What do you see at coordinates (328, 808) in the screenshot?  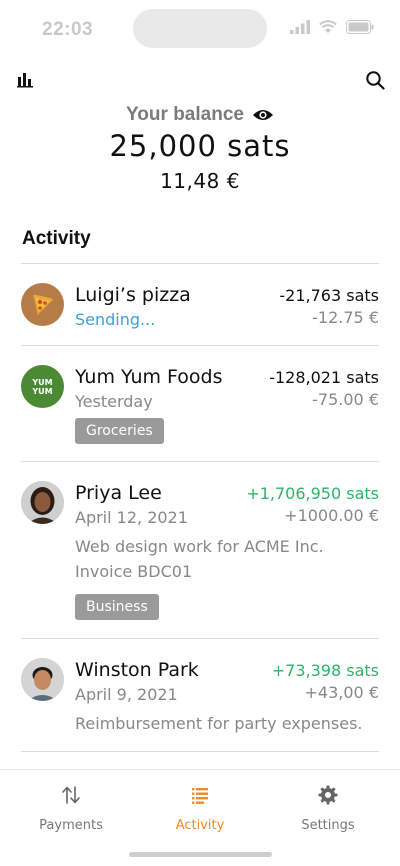 I see `tab-settings: Settings` at bounding box center [328, 808].